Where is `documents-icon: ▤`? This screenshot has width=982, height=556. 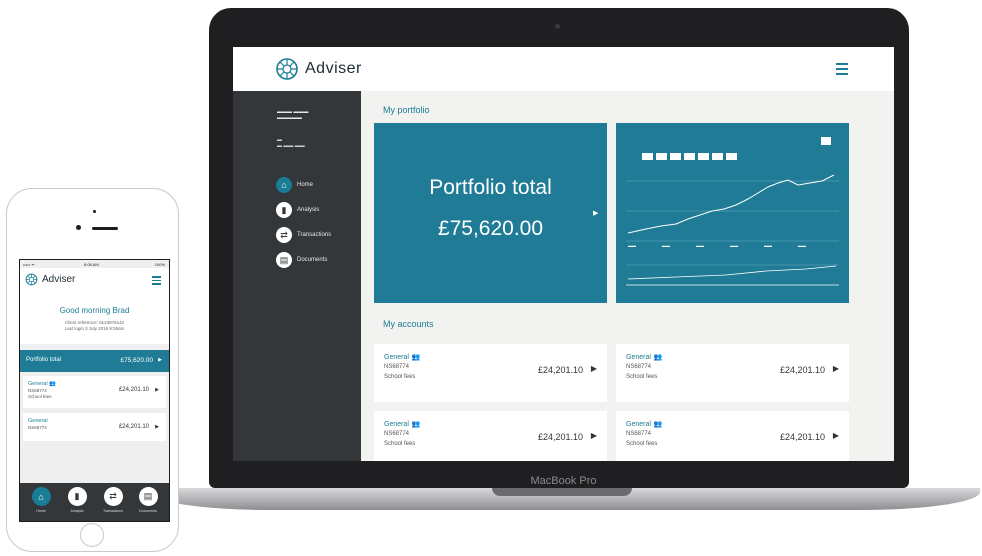 documents-icon: ▤ is located at coordinates (284, 260).